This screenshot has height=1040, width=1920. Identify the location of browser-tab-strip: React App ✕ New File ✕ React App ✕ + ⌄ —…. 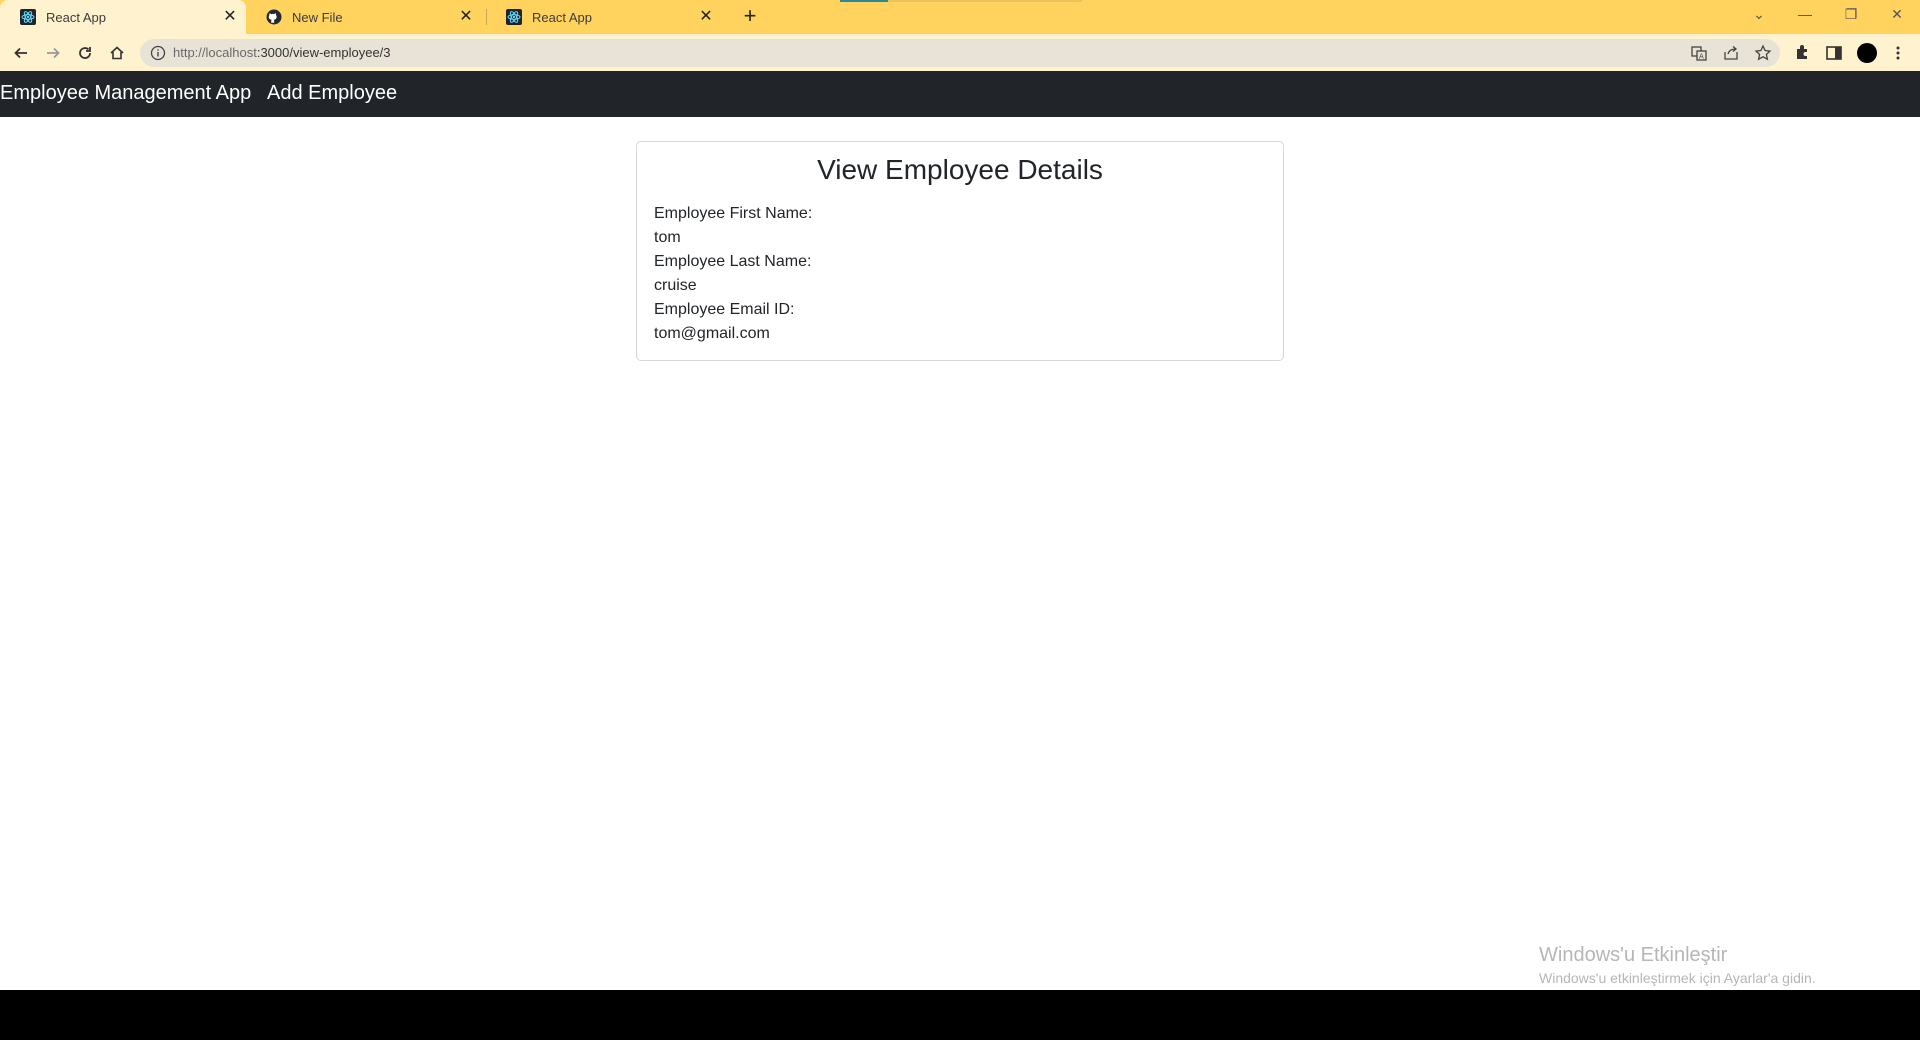
(960, 17).